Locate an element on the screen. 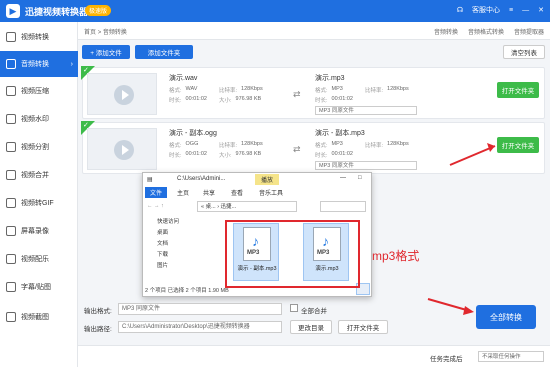 The height and width of the screenshot is (367, 550). tool-tab-play: 播放 is located at coordinates (267, 179).